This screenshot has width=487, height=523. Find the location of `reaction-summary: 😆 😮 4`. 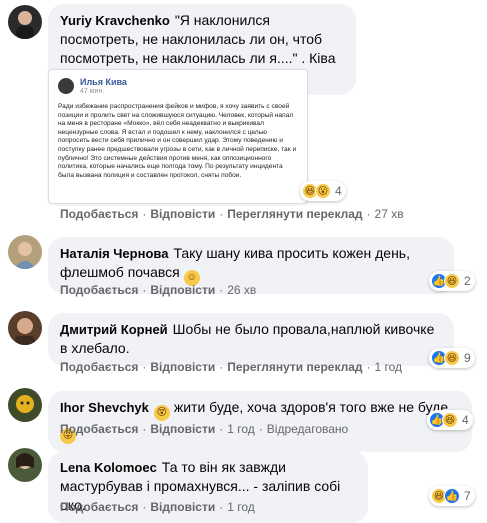

reaction-summary: 😆 😮 4 is located at coordinates (323, 191).